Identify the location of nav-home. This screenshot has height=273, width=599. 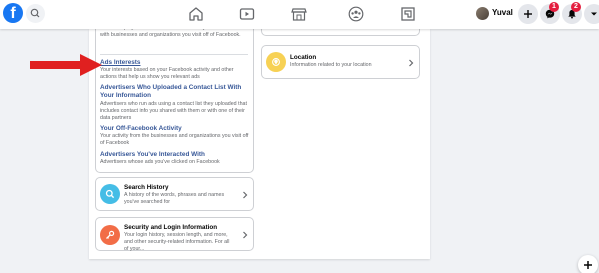
(196, 14).